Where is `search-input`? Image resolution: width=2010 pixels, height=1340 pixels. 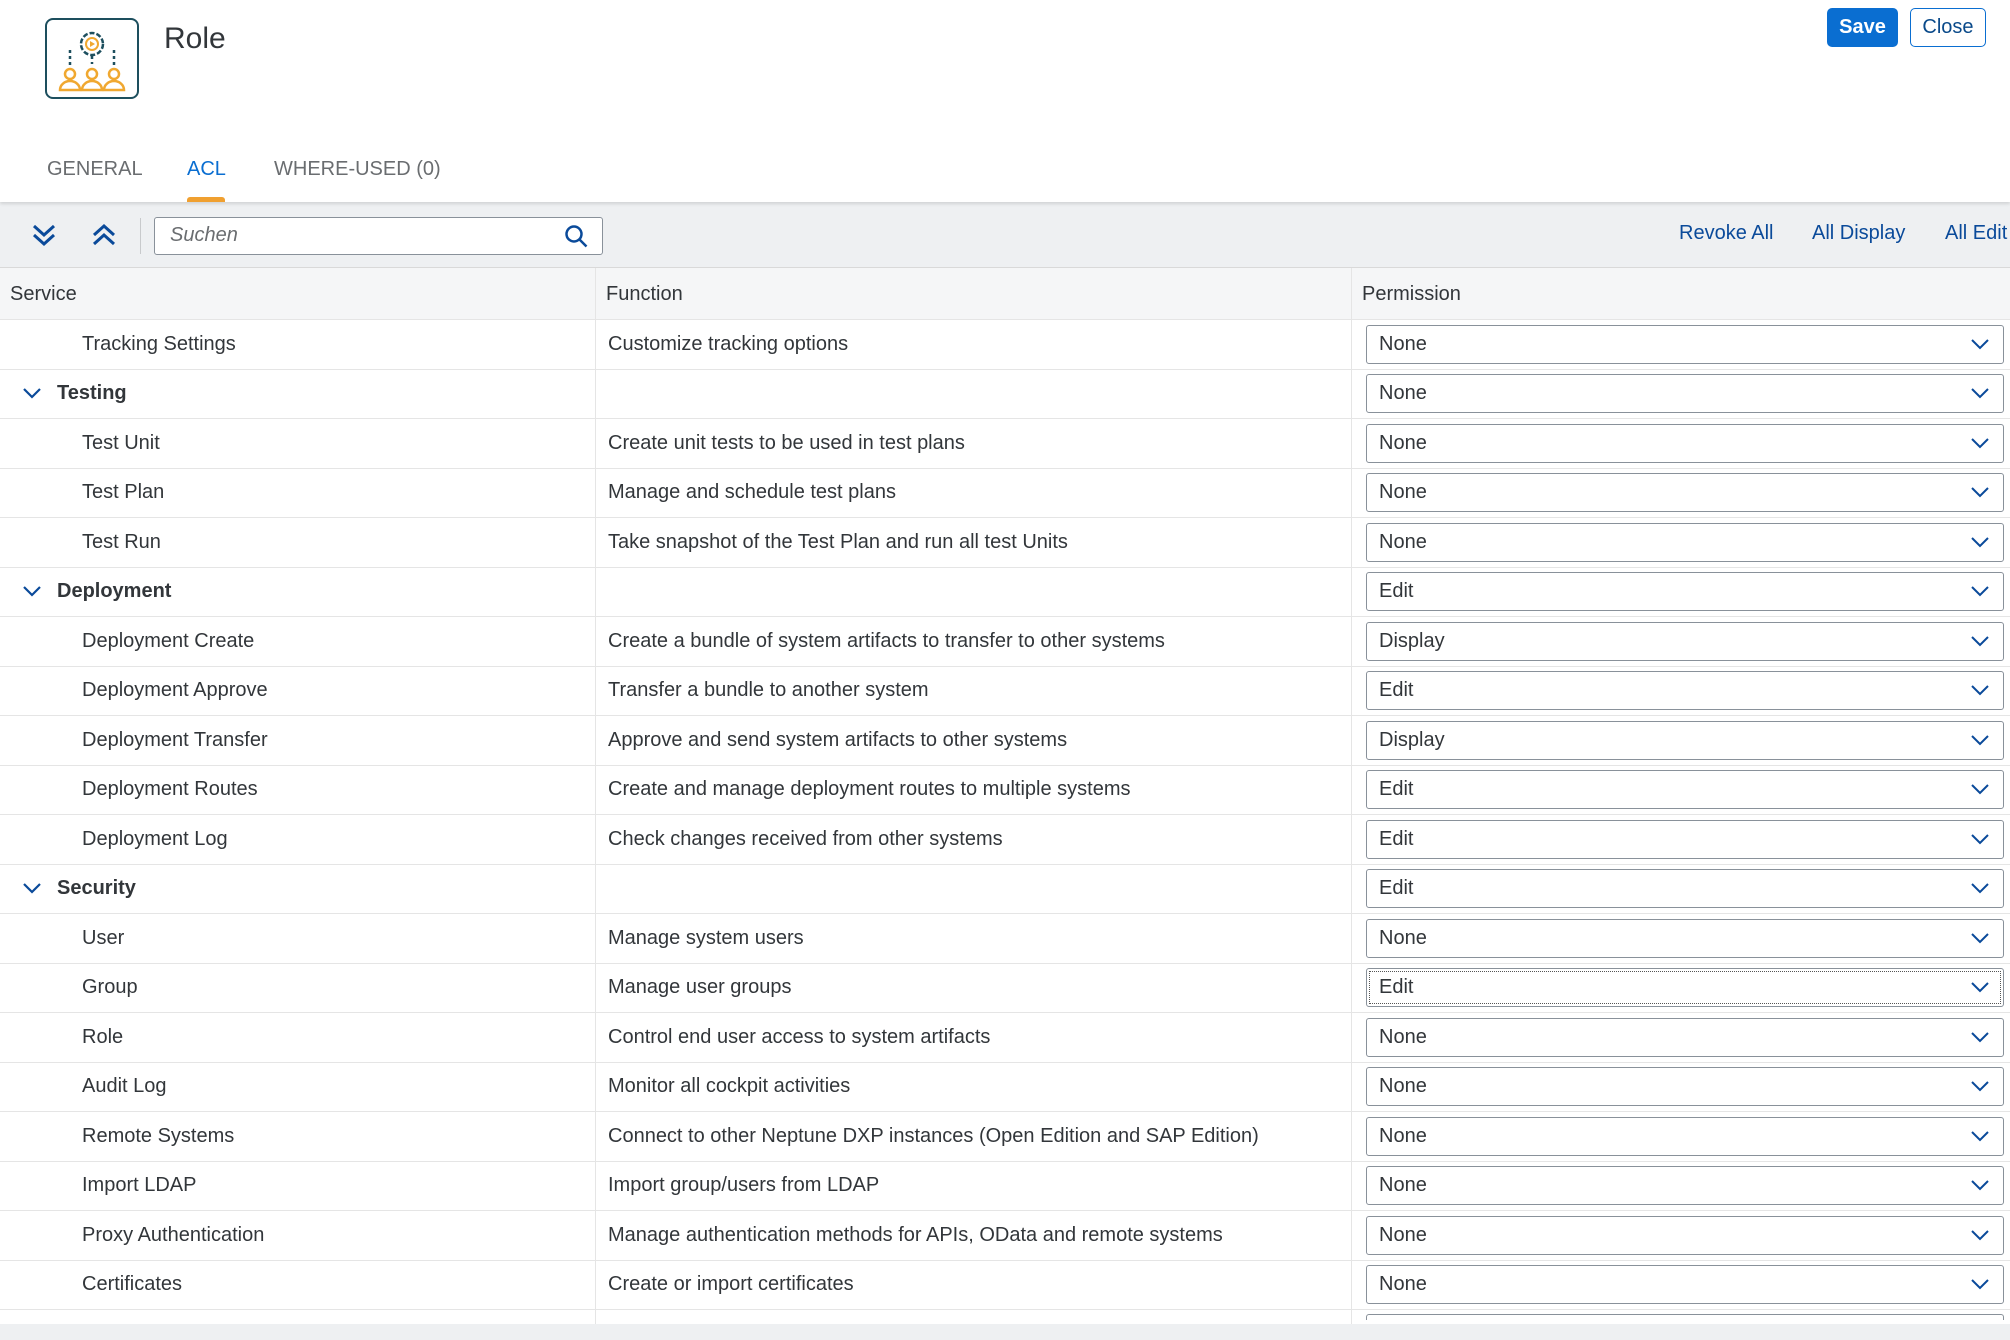
search-input is located at coordinates (360, 235).